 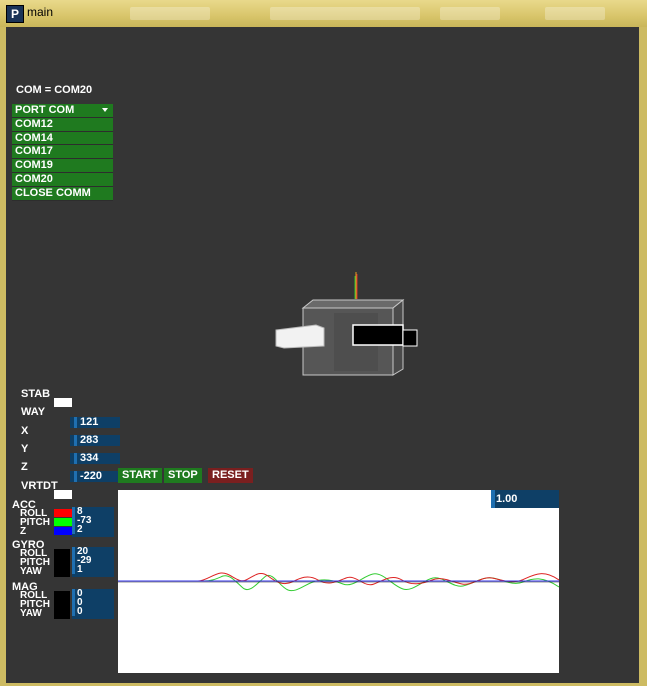 I want to click on window-border-right, so click(x=643, y=356).